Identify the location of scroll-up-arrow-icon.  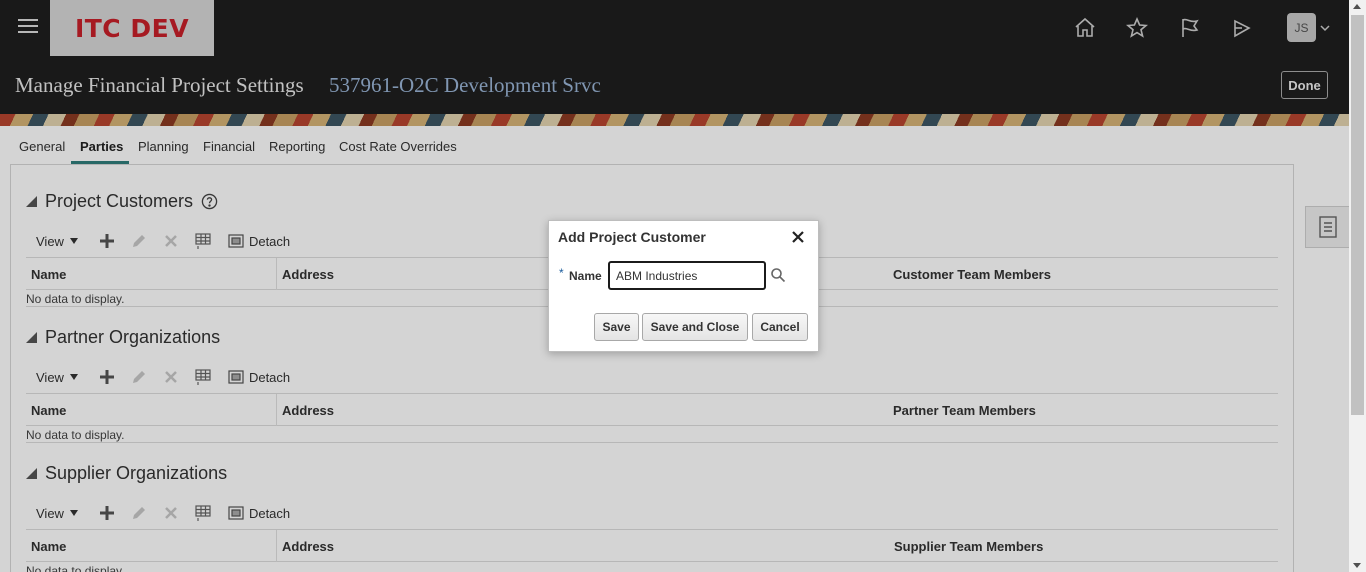
(1357, 6).